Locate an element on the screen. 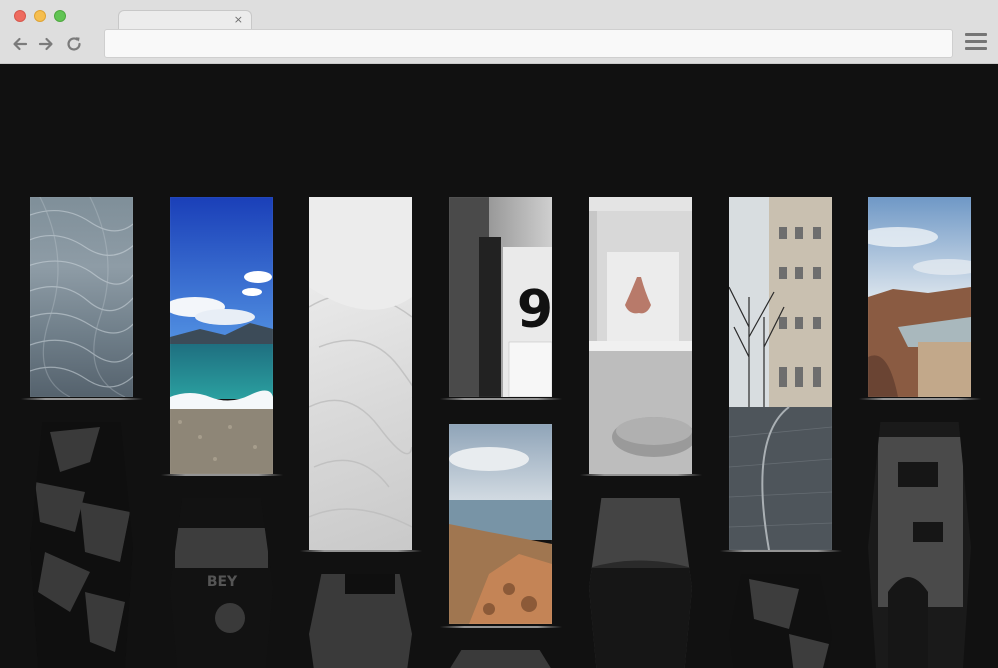 The image size is (998, 668). dam-canyon-photo is located at coordinates (919, 297).